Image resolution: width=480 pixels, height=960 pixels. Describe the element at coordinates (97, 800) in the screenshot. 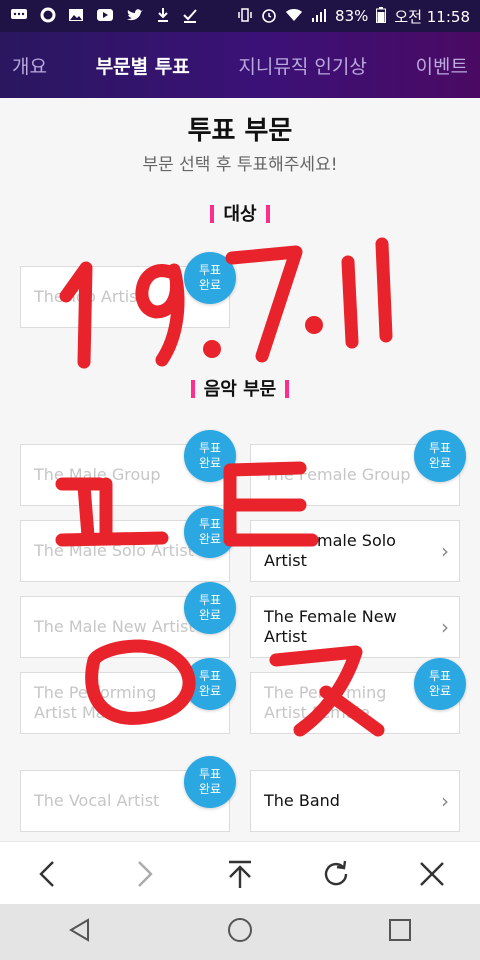

I see `category-label: The Vocal Artist` at that location.